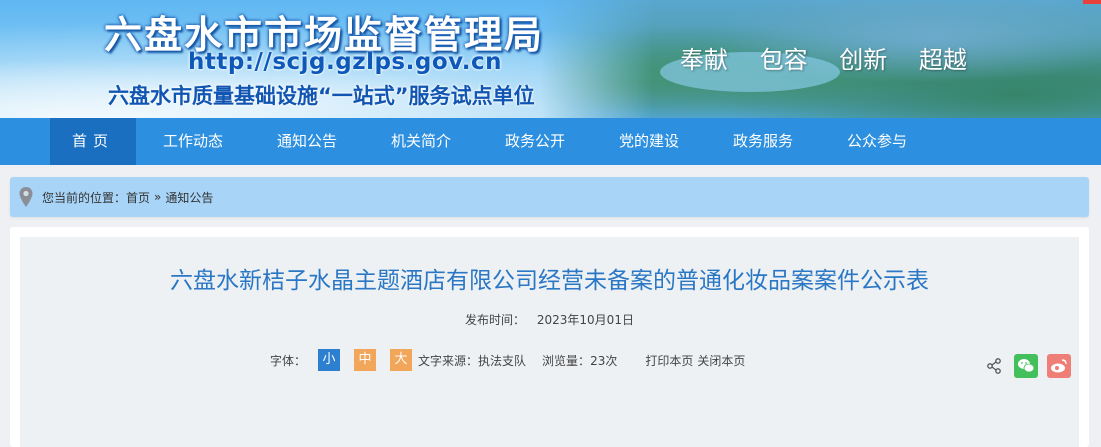 The width and height of the screenshot is (1101, 447). Describe the element at coordinates (669, 360) in the screenshot. I see `print-page-link: 打印本页` at that location.